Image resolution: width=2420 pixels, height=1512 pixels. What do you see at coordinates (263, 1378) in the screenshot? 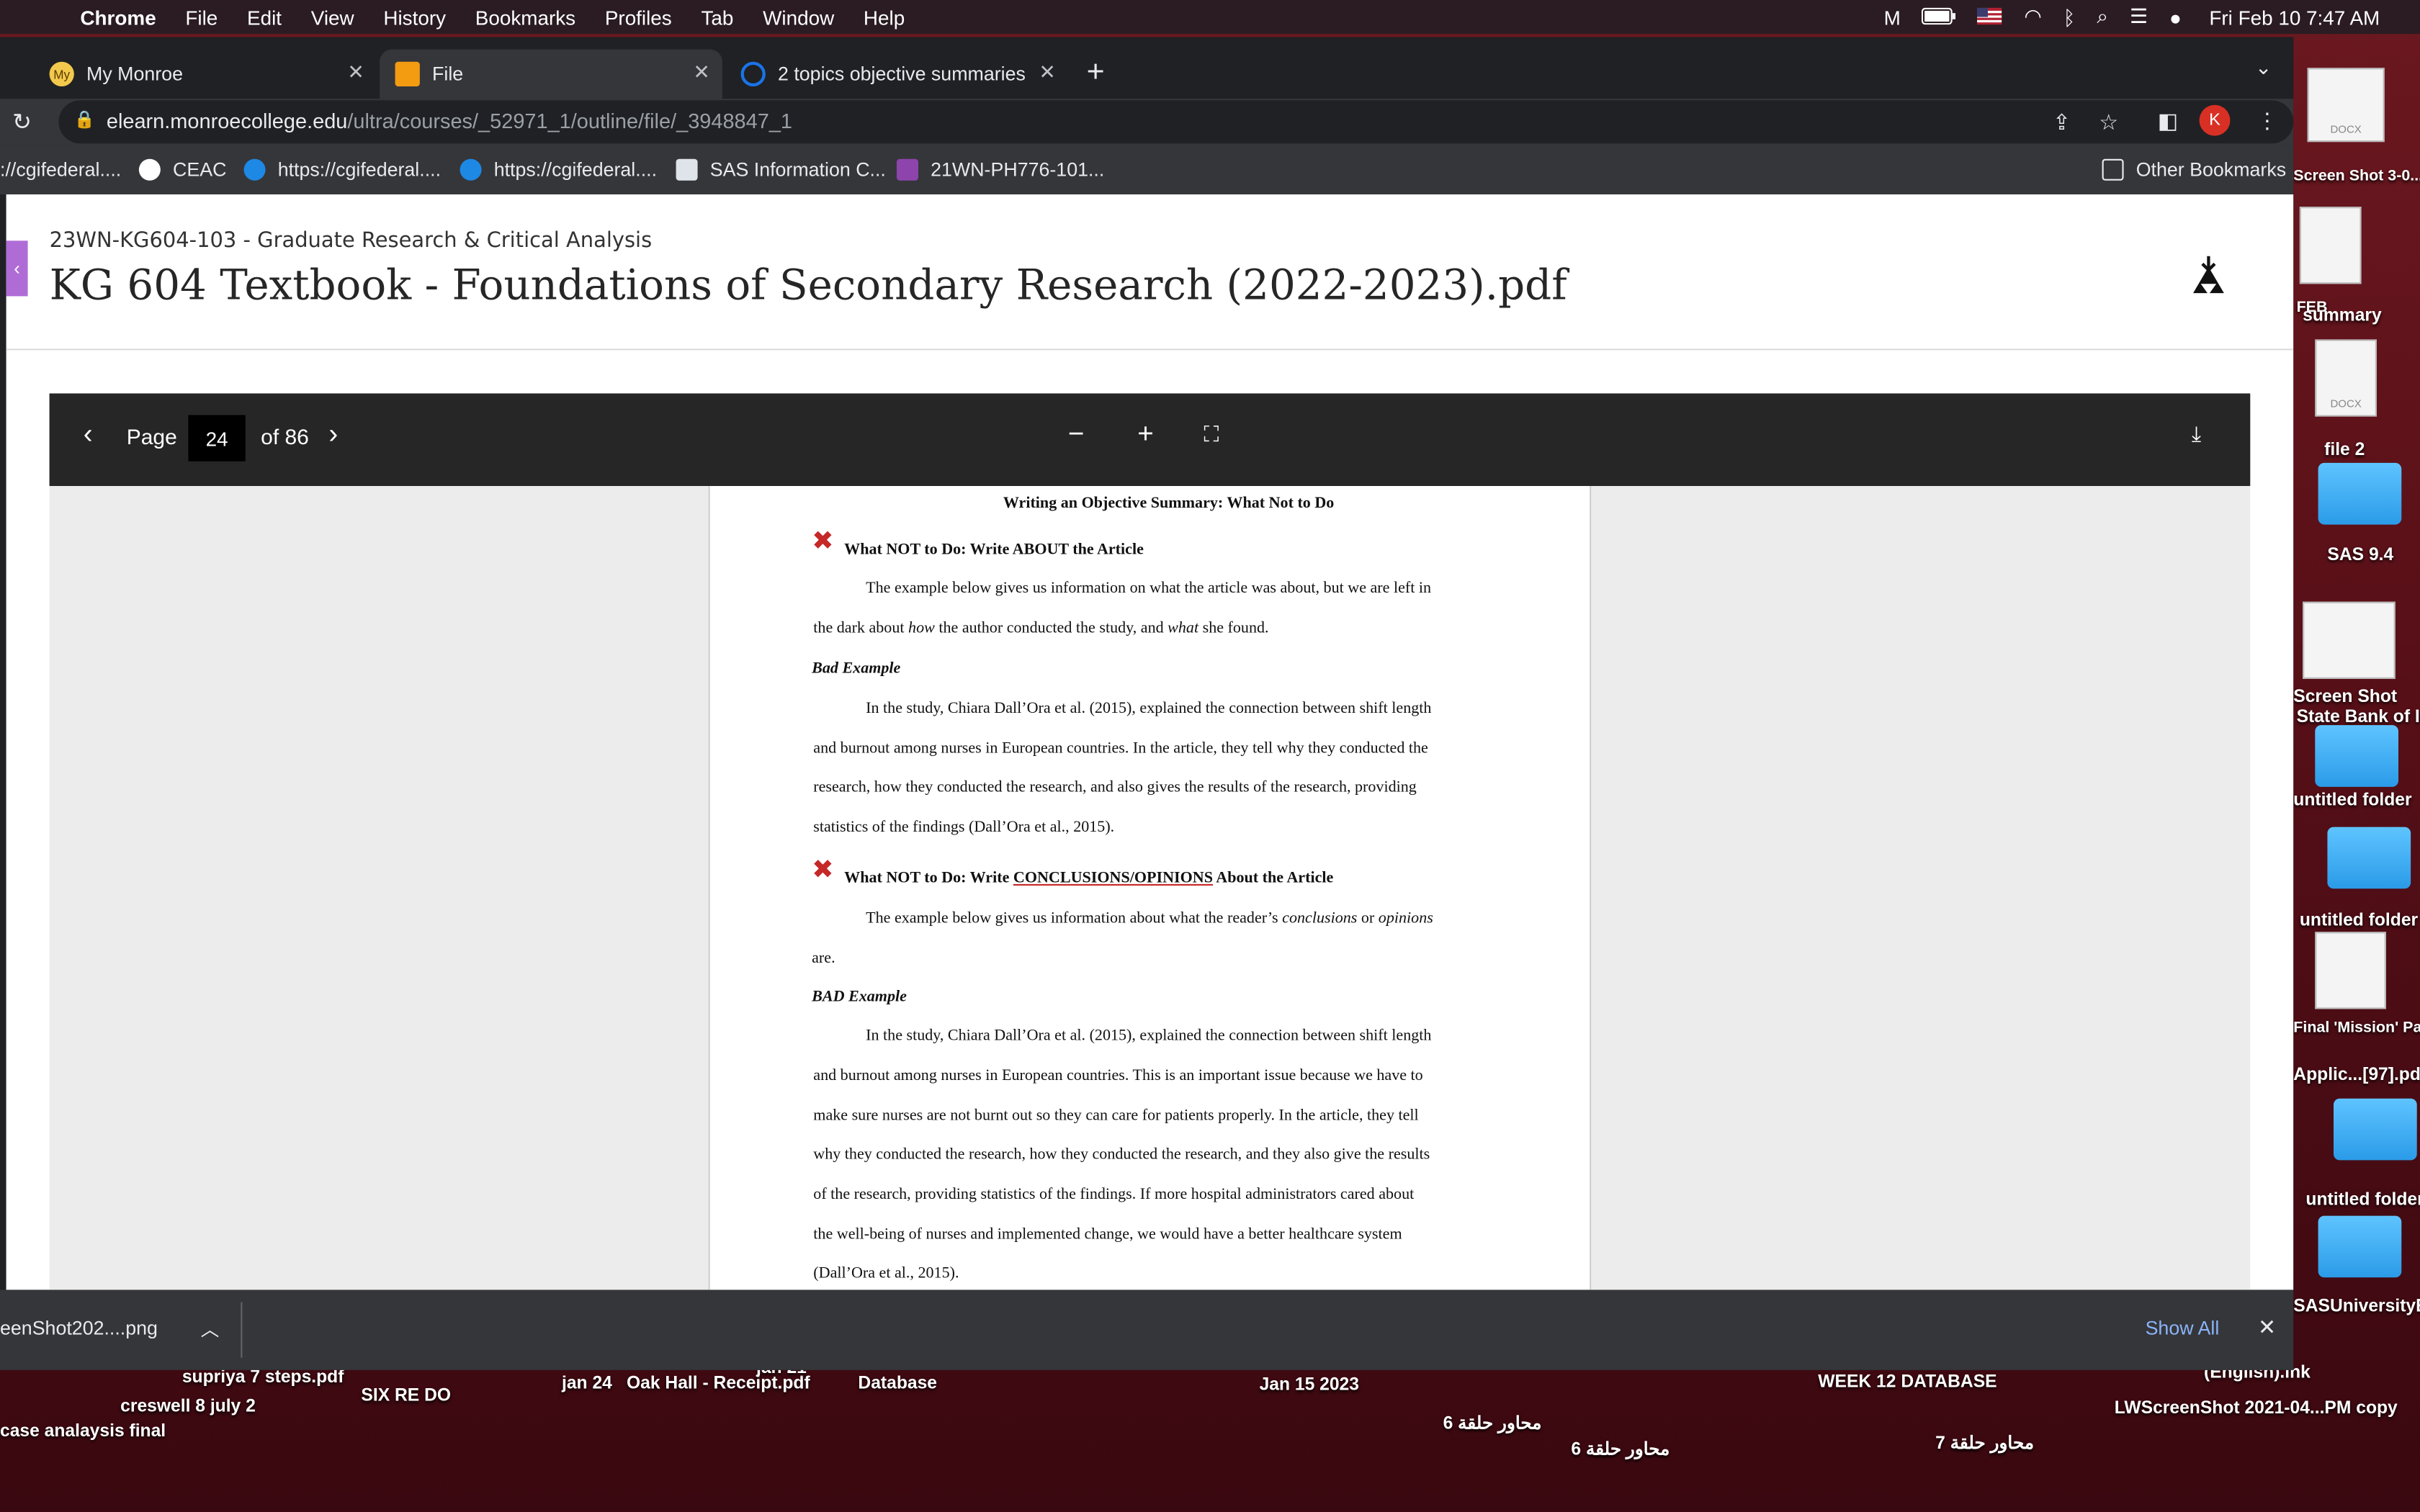
I see `desktop-label: supriya 7 steps.pdf` at bounding box center [263, 1378].